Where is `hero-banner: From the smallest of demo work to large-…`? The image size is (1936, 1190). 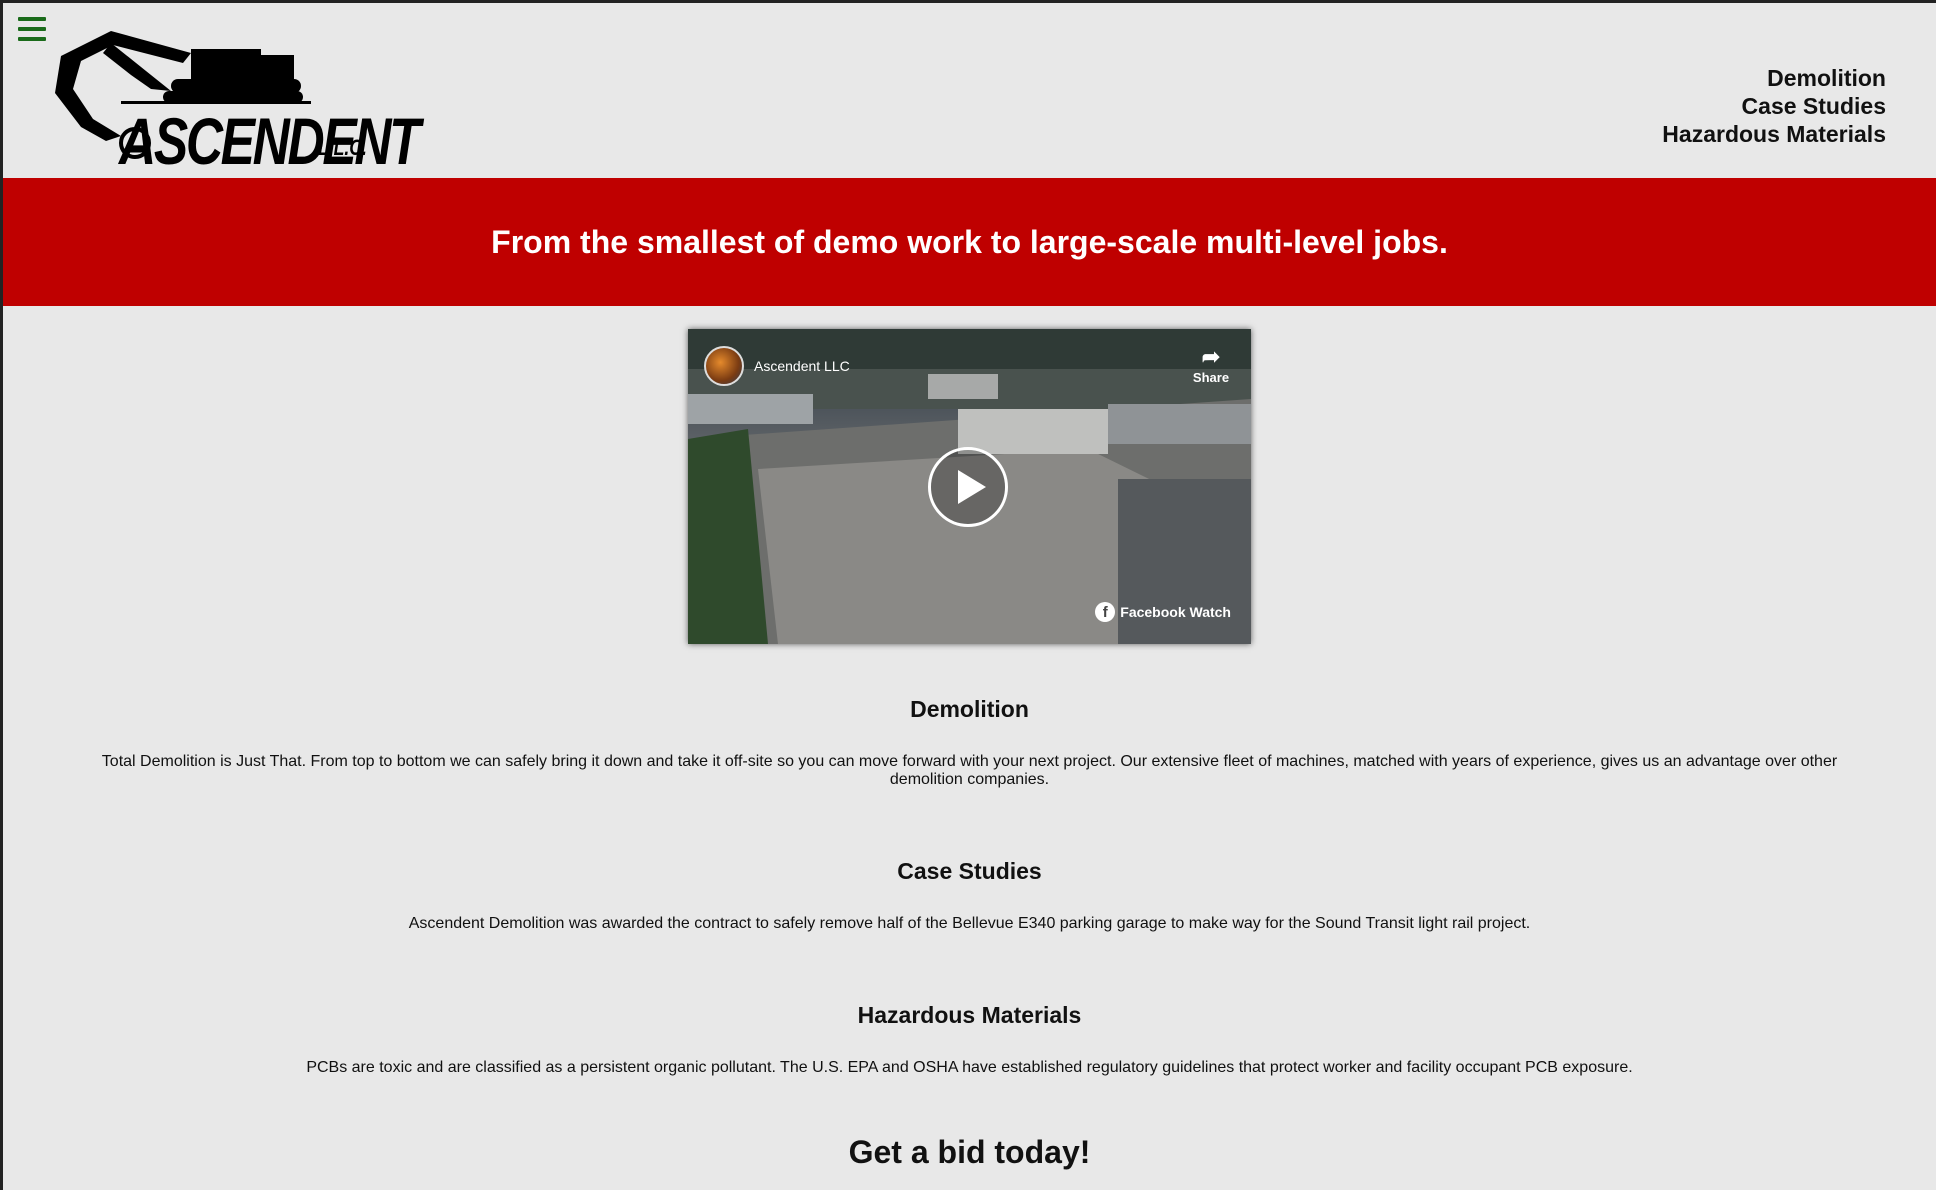 hero-banner: From the smallest of demo work to large-… is located at coordinates (969, 242).